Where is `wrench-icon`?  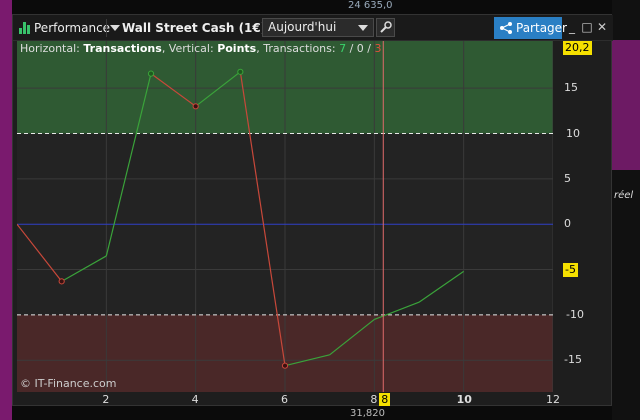
wrench-icon is located at coordinates (386, 27).